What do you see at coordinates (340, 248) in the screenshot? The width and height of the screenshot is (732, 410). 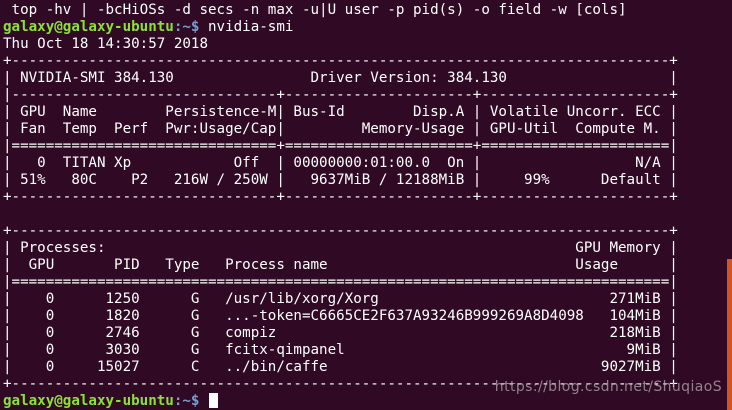 I see `smi-proc-header-1: | Processes: GPU Memory |` at bounding box center [340, 248].